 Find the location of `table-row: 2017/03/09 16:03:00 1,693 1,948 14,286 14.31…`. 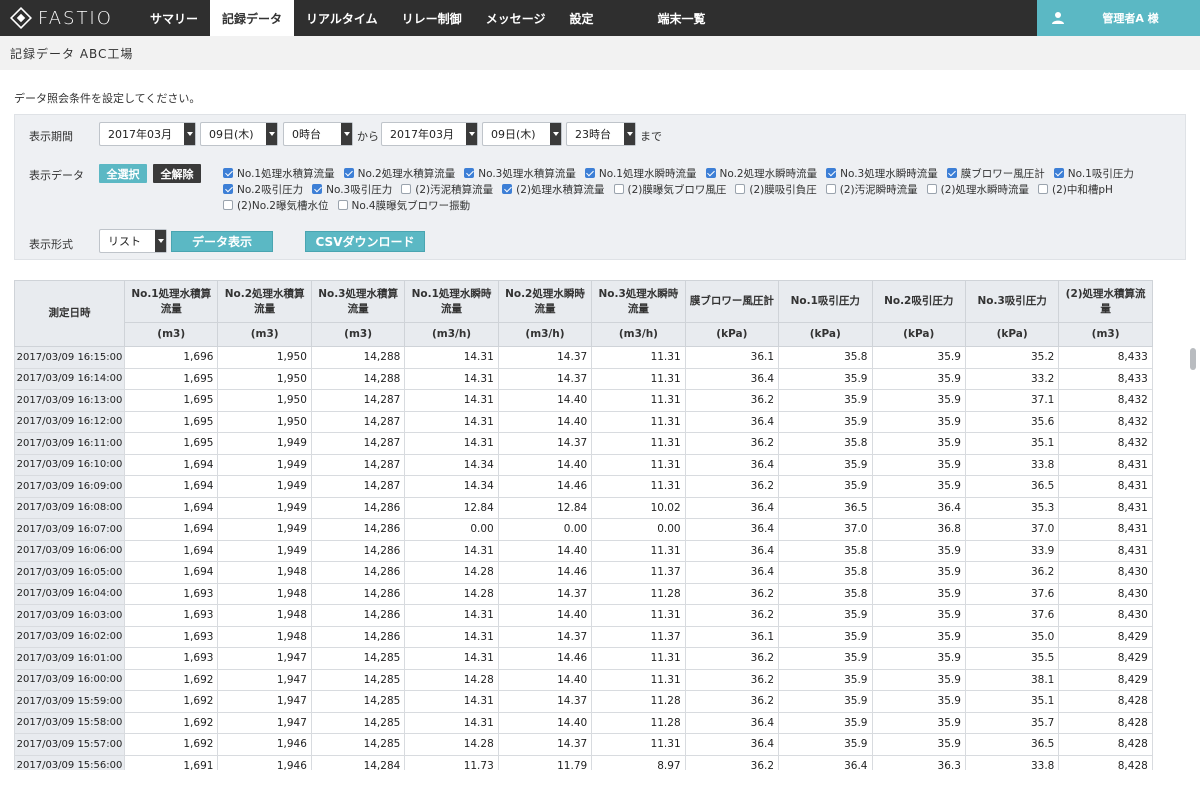

table-row: 2017/03/09 16:03:00 1,693 1,948 14,286 14.31… is located at coordinates (583, 615).